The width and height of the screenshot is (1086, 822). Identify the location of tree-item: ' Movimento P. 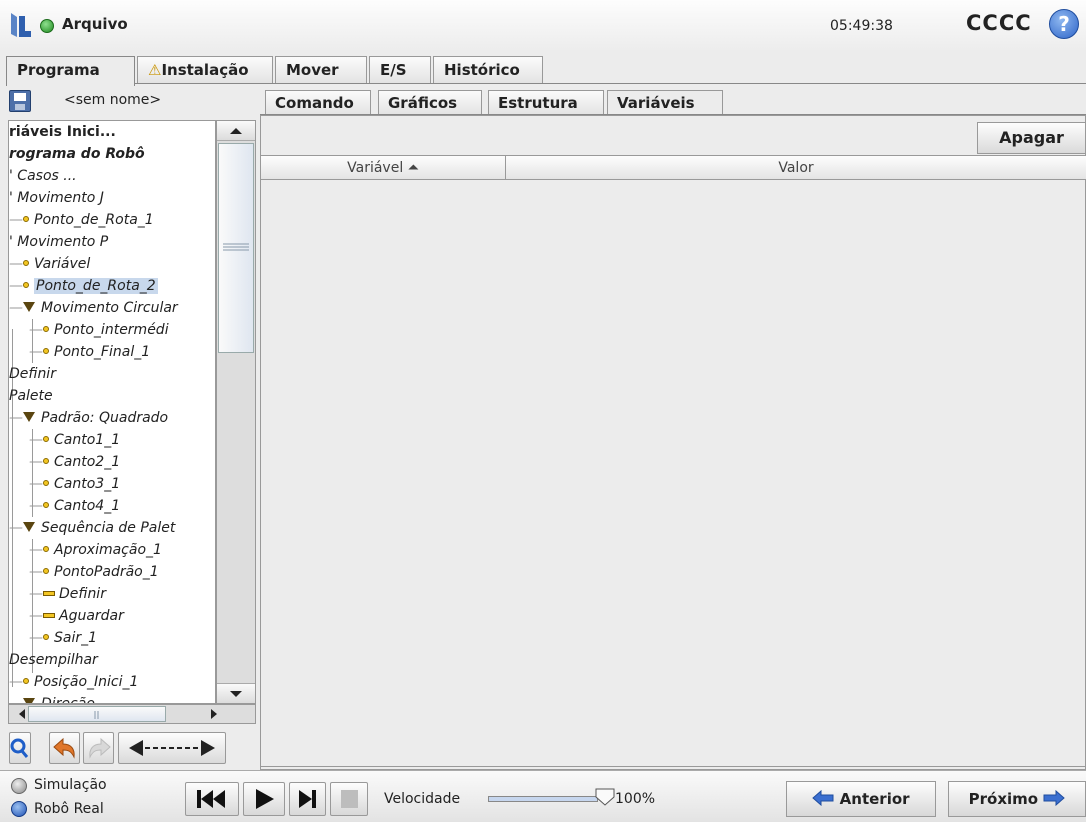
(58, 242).